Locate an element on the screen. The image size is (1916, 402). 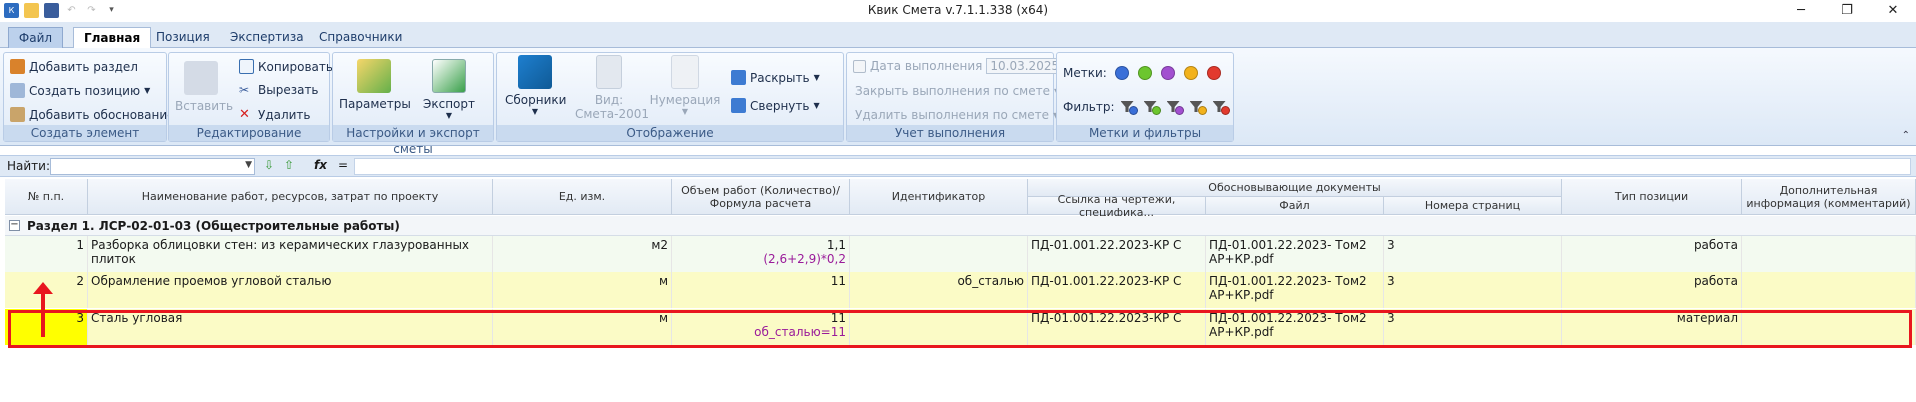
exec-date-checkbox: Дата выполнения 10.03.2025 ▾ is located at coordinates (963, 66).